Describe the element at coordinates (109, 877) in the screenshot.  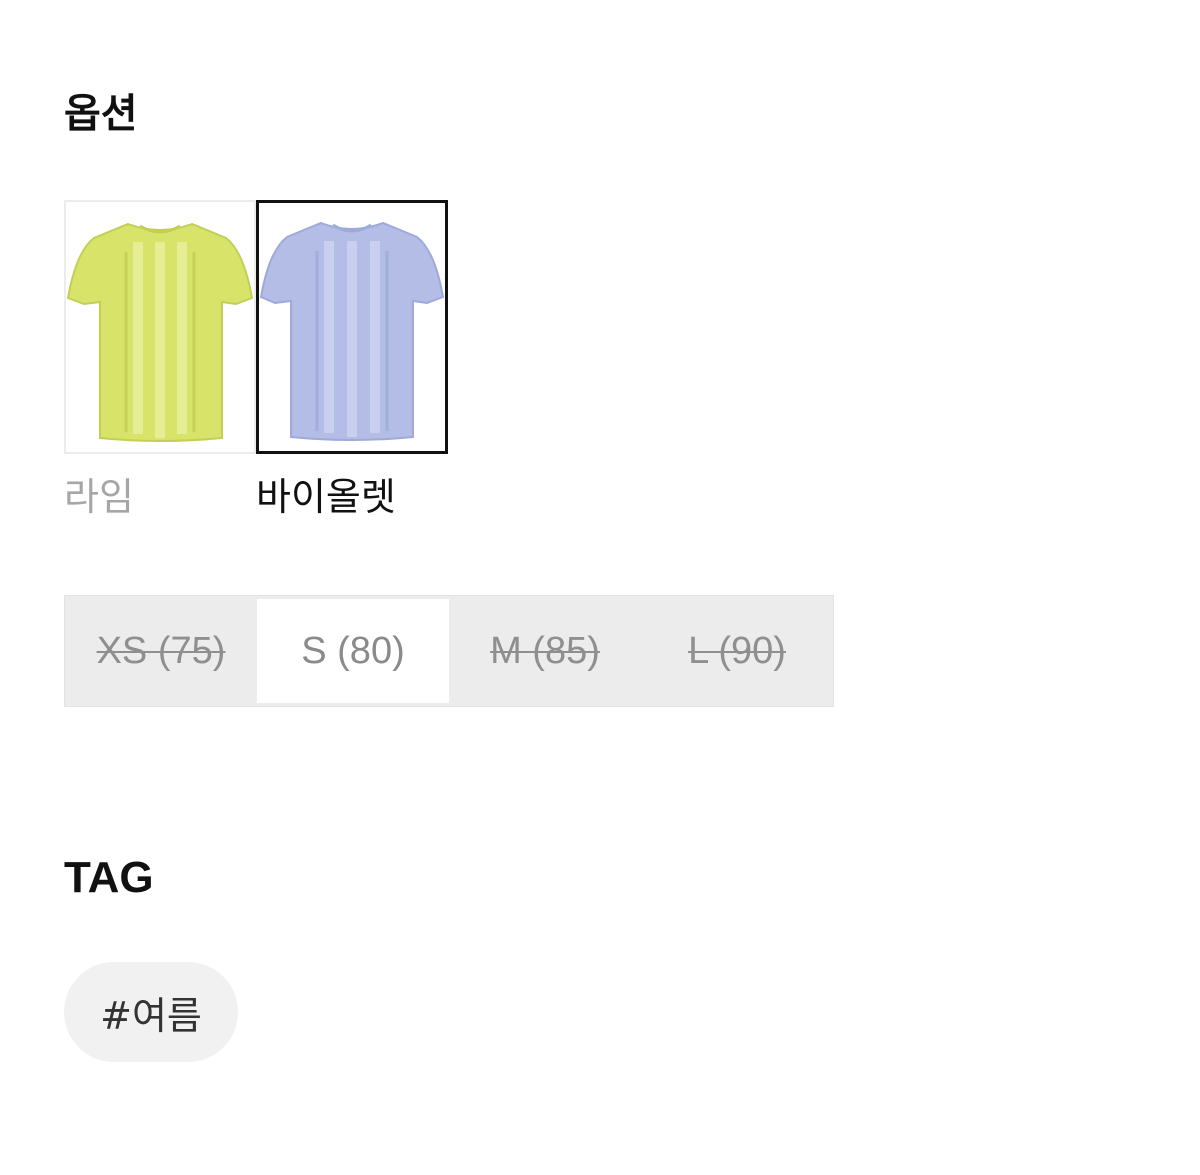
I see `tag-title: TAG` at that location.